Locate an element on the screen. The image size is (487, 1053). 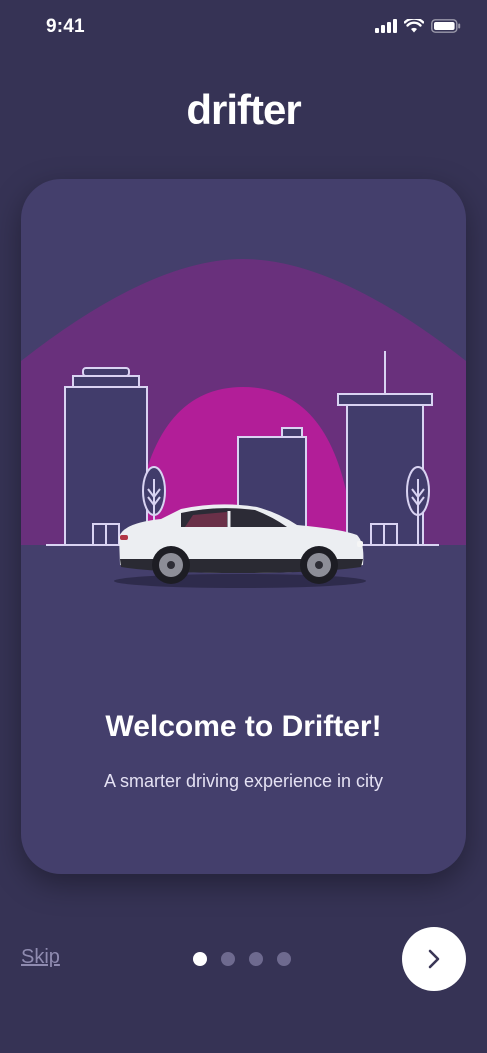
next-button is located at coordinates (434, 959).